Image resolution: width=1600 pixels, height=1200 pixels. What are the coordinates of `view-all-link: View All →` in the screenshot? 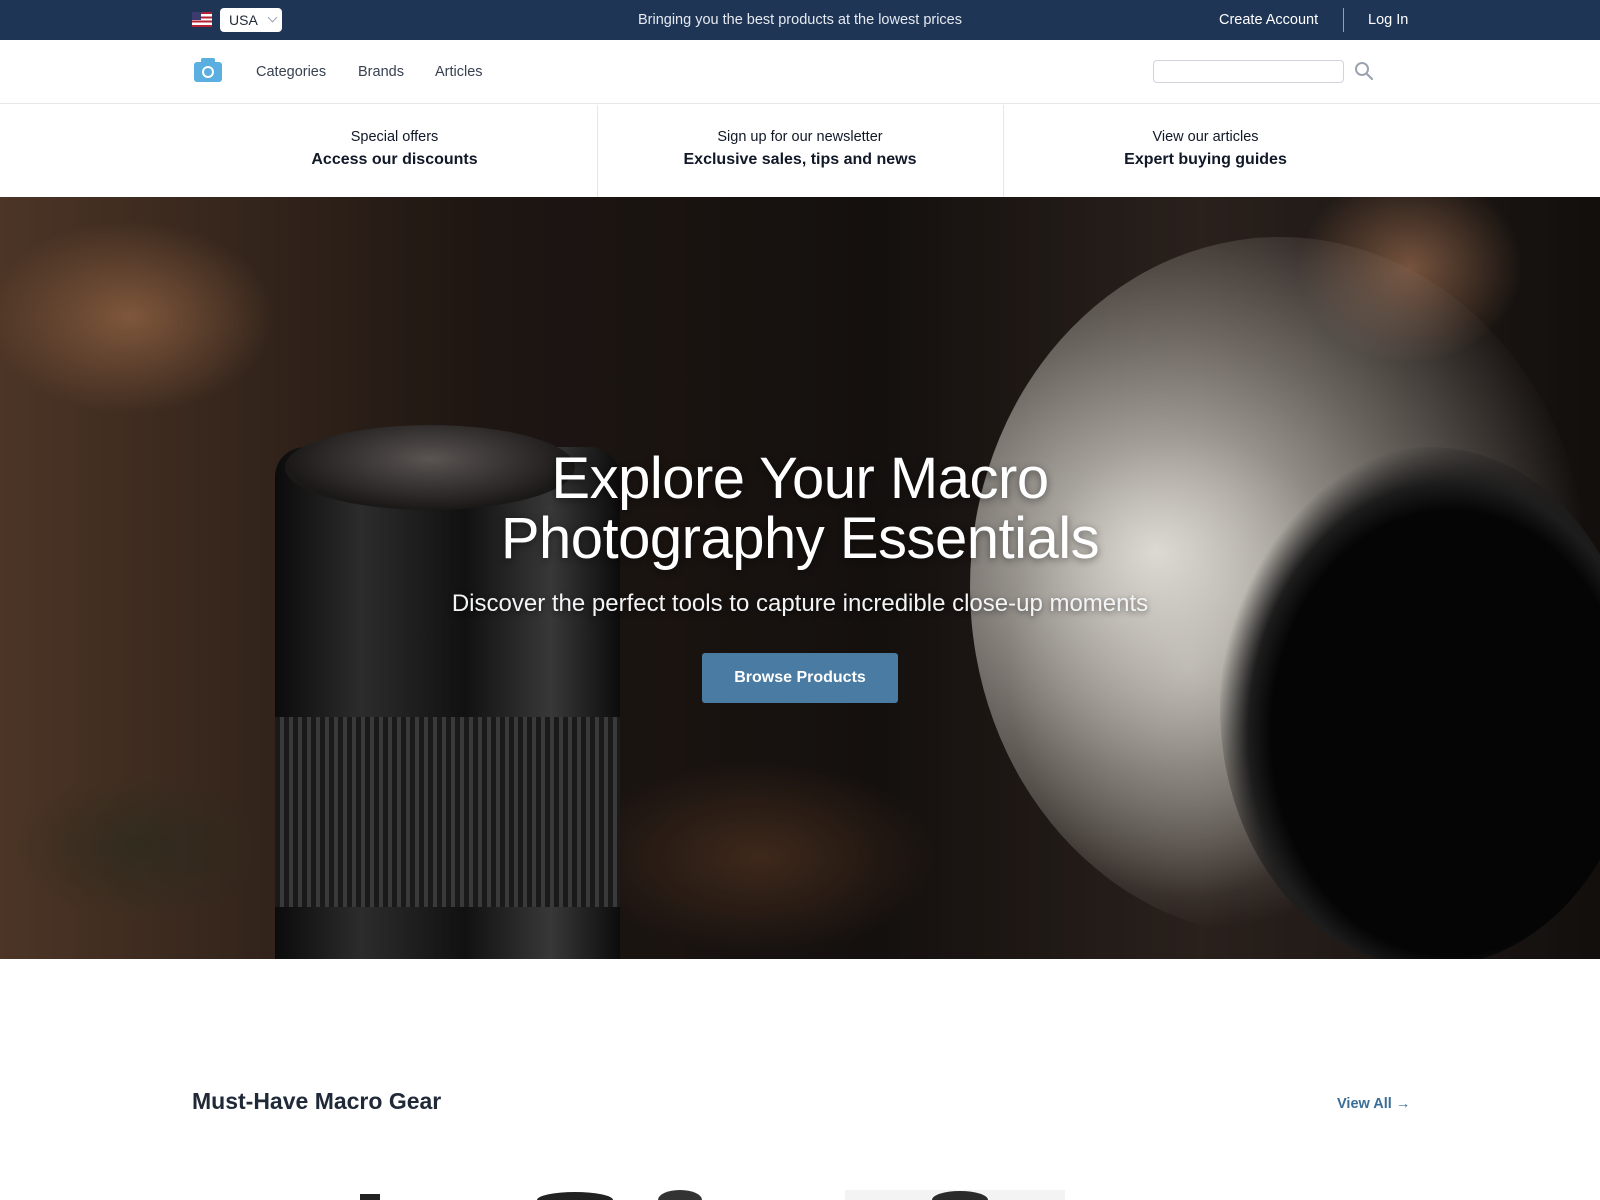 It's located at (1373, 1104).